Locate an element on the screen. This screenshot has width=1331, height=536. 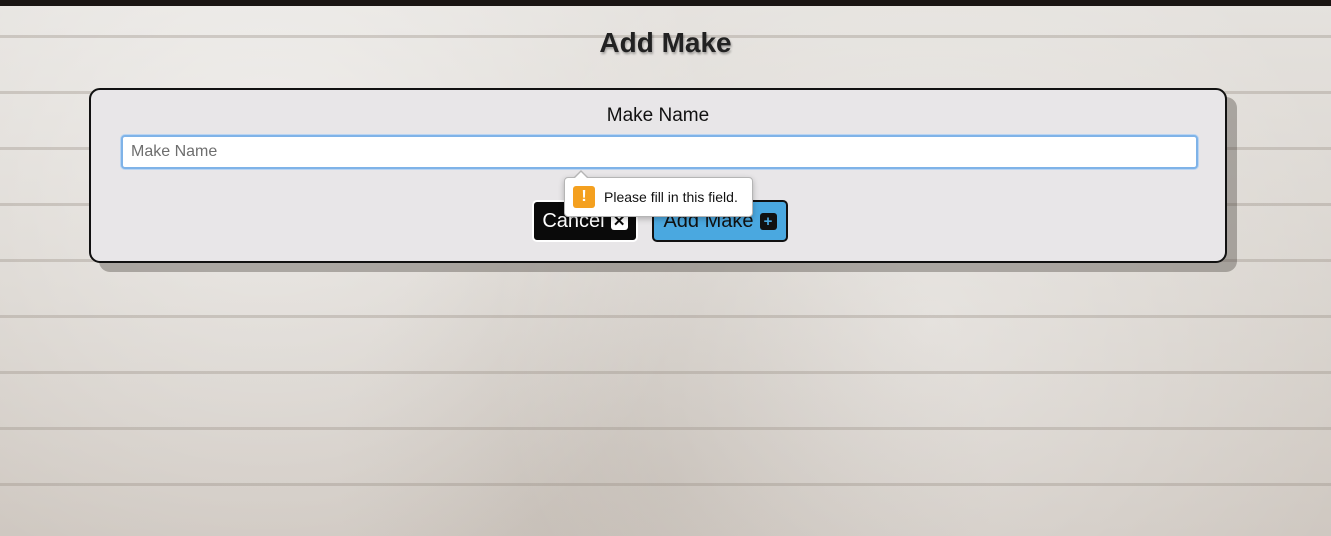
validation-tooltip: ! Please fill in this field. is located at coordinates (658, 193).